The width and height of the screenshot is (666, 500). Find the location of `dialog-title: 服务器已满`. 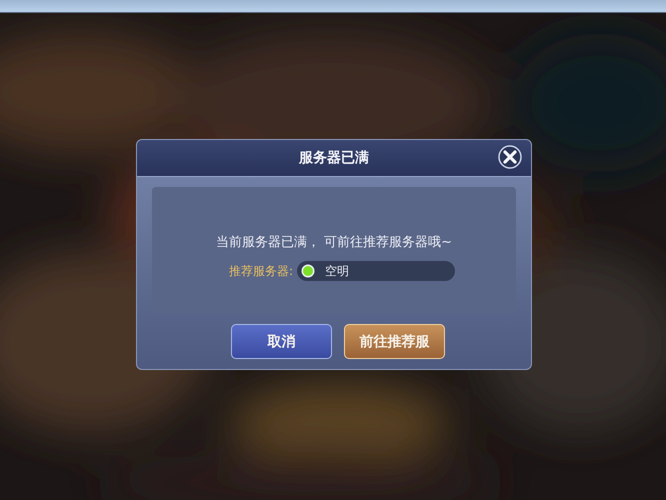

dialog-title: 服务器已满 is located at coordinates (334, 158).